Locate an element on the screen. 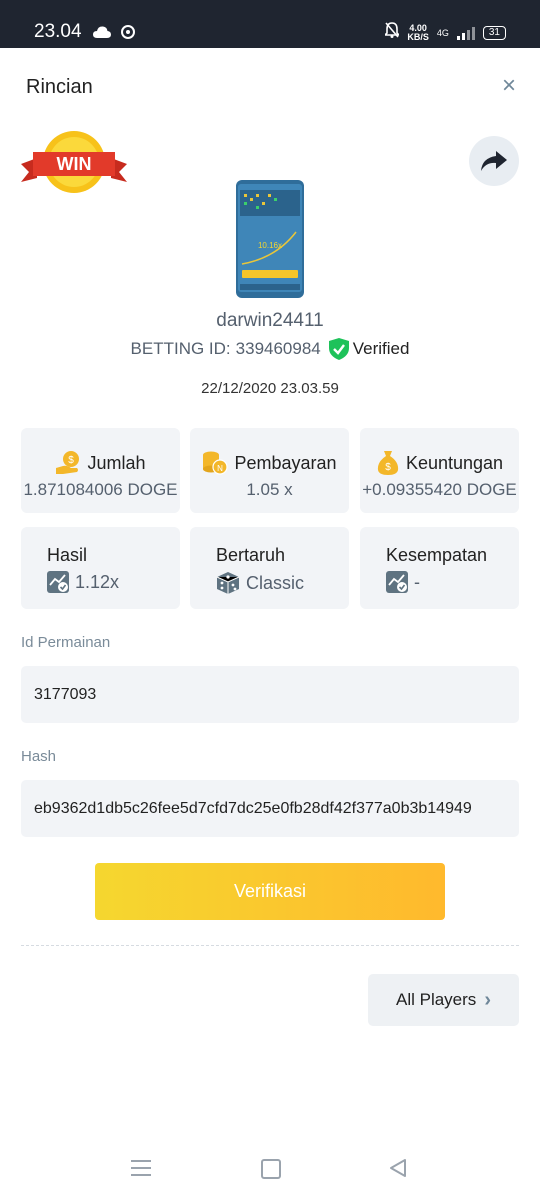 The width and height of the screenshot is (540, 1200). stat-card-keuntungan: $ Keuntungan +0.09355420 DOGE is located at coordinates (439, 470).